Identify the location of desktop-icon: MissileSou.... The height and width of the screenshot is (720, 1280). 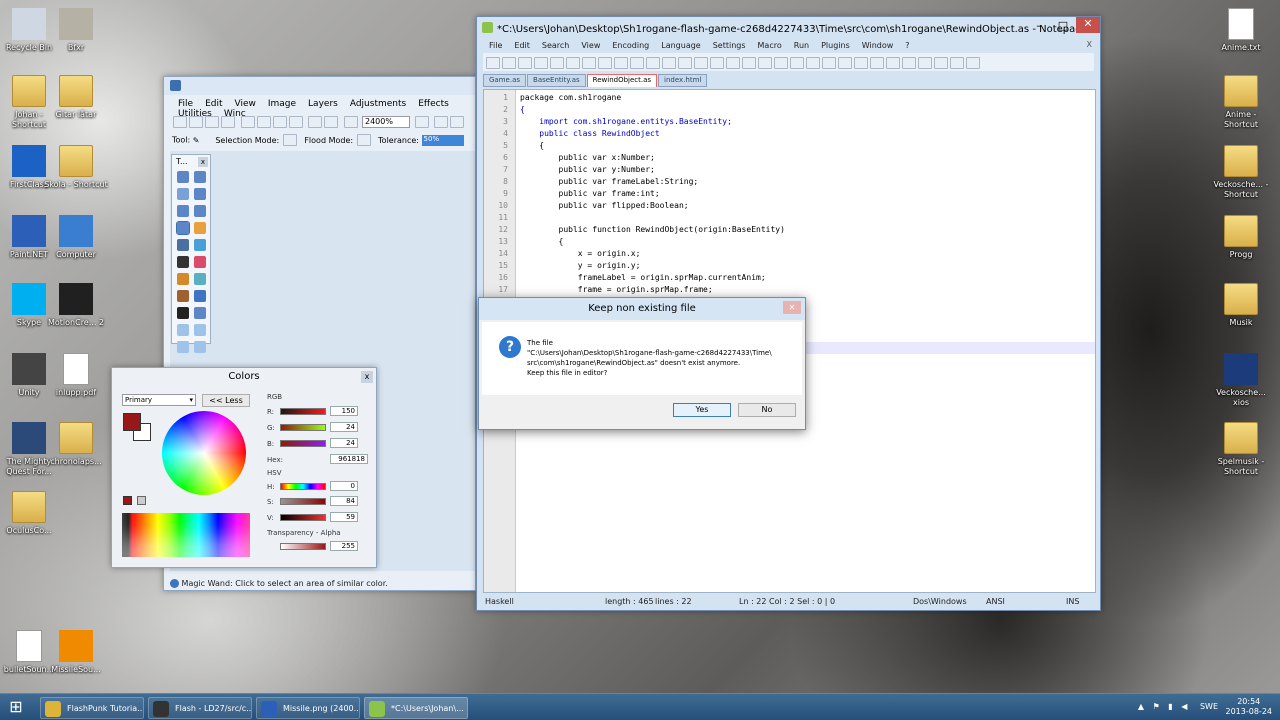
(76, 652).